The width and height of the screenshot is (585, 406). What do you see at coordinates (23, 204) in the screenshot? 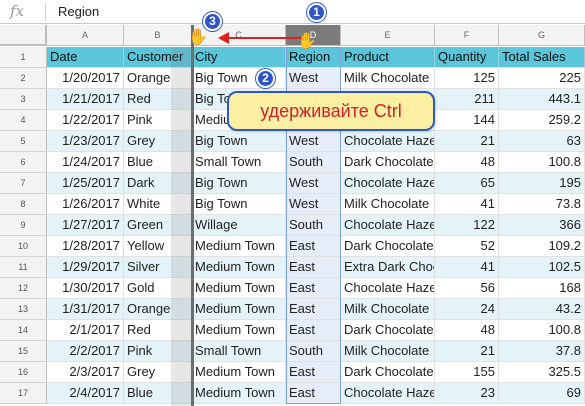
I see `row-header: 8` at bounding box center [23, 204].